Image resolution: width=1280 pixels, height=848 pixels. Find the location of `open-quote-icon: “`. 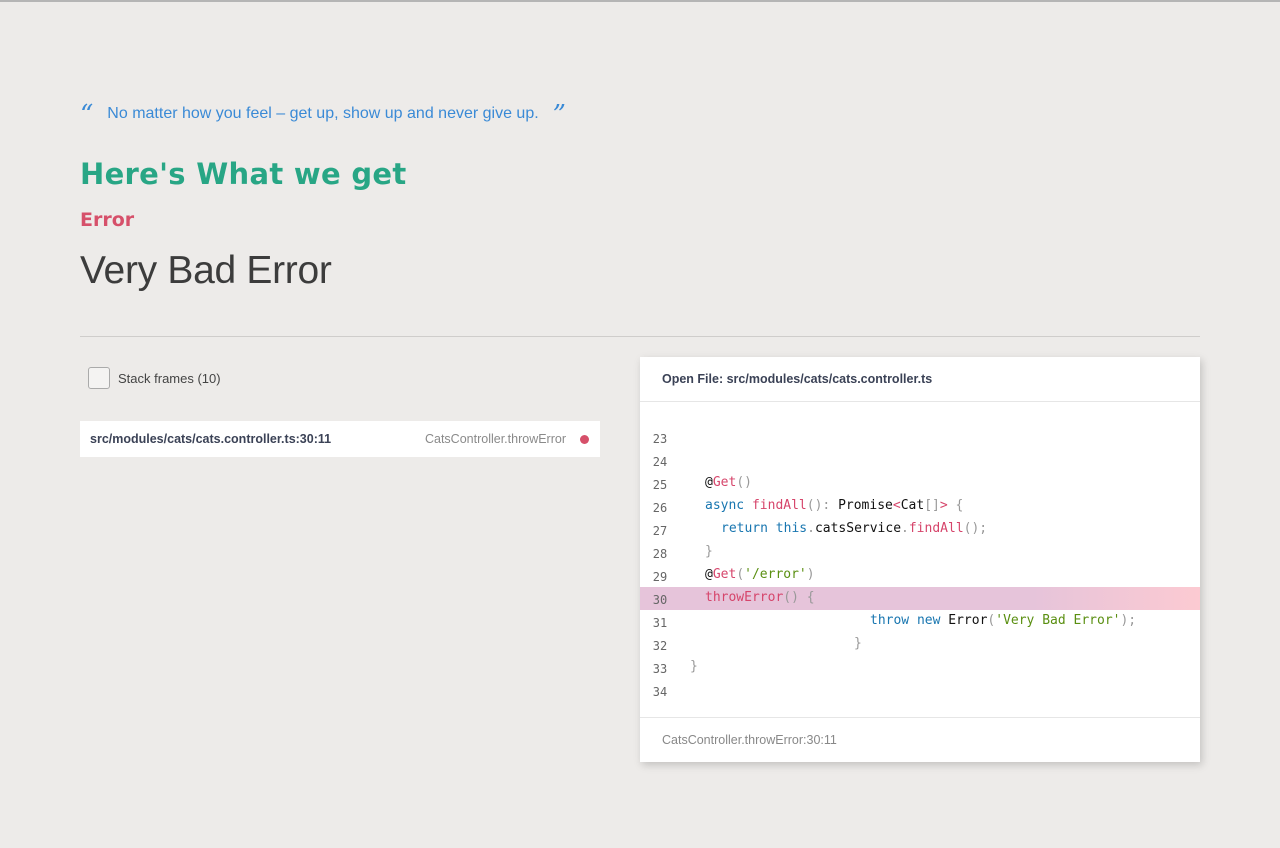

open-quote-icon: “ is located at coordinates (87, 115).